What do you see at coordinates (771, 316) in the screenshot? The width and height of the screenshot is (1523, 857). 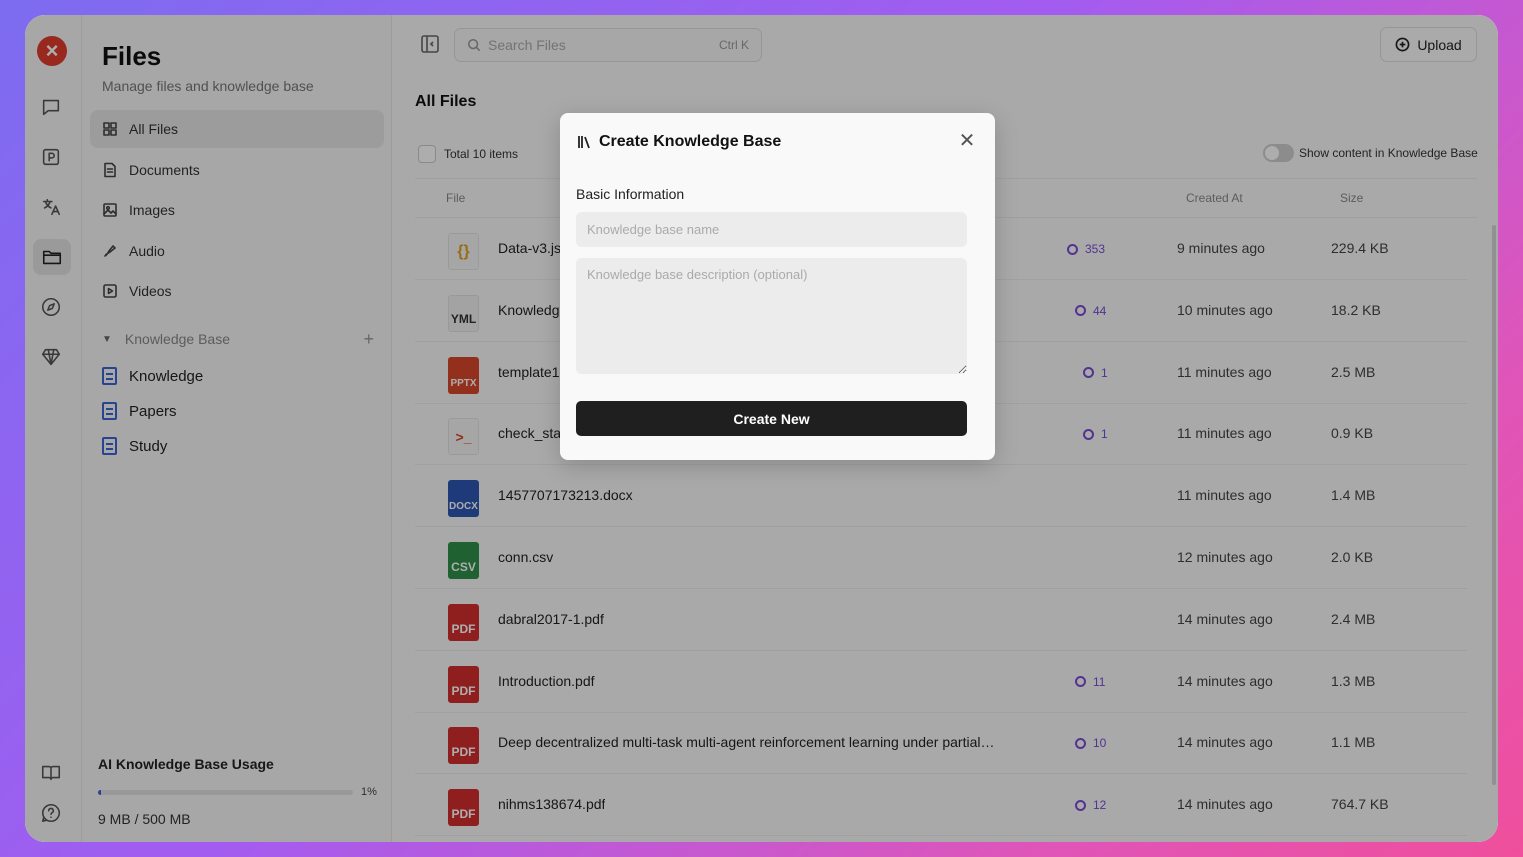 I see `kb-description-input` at bounding box center [771, 316].